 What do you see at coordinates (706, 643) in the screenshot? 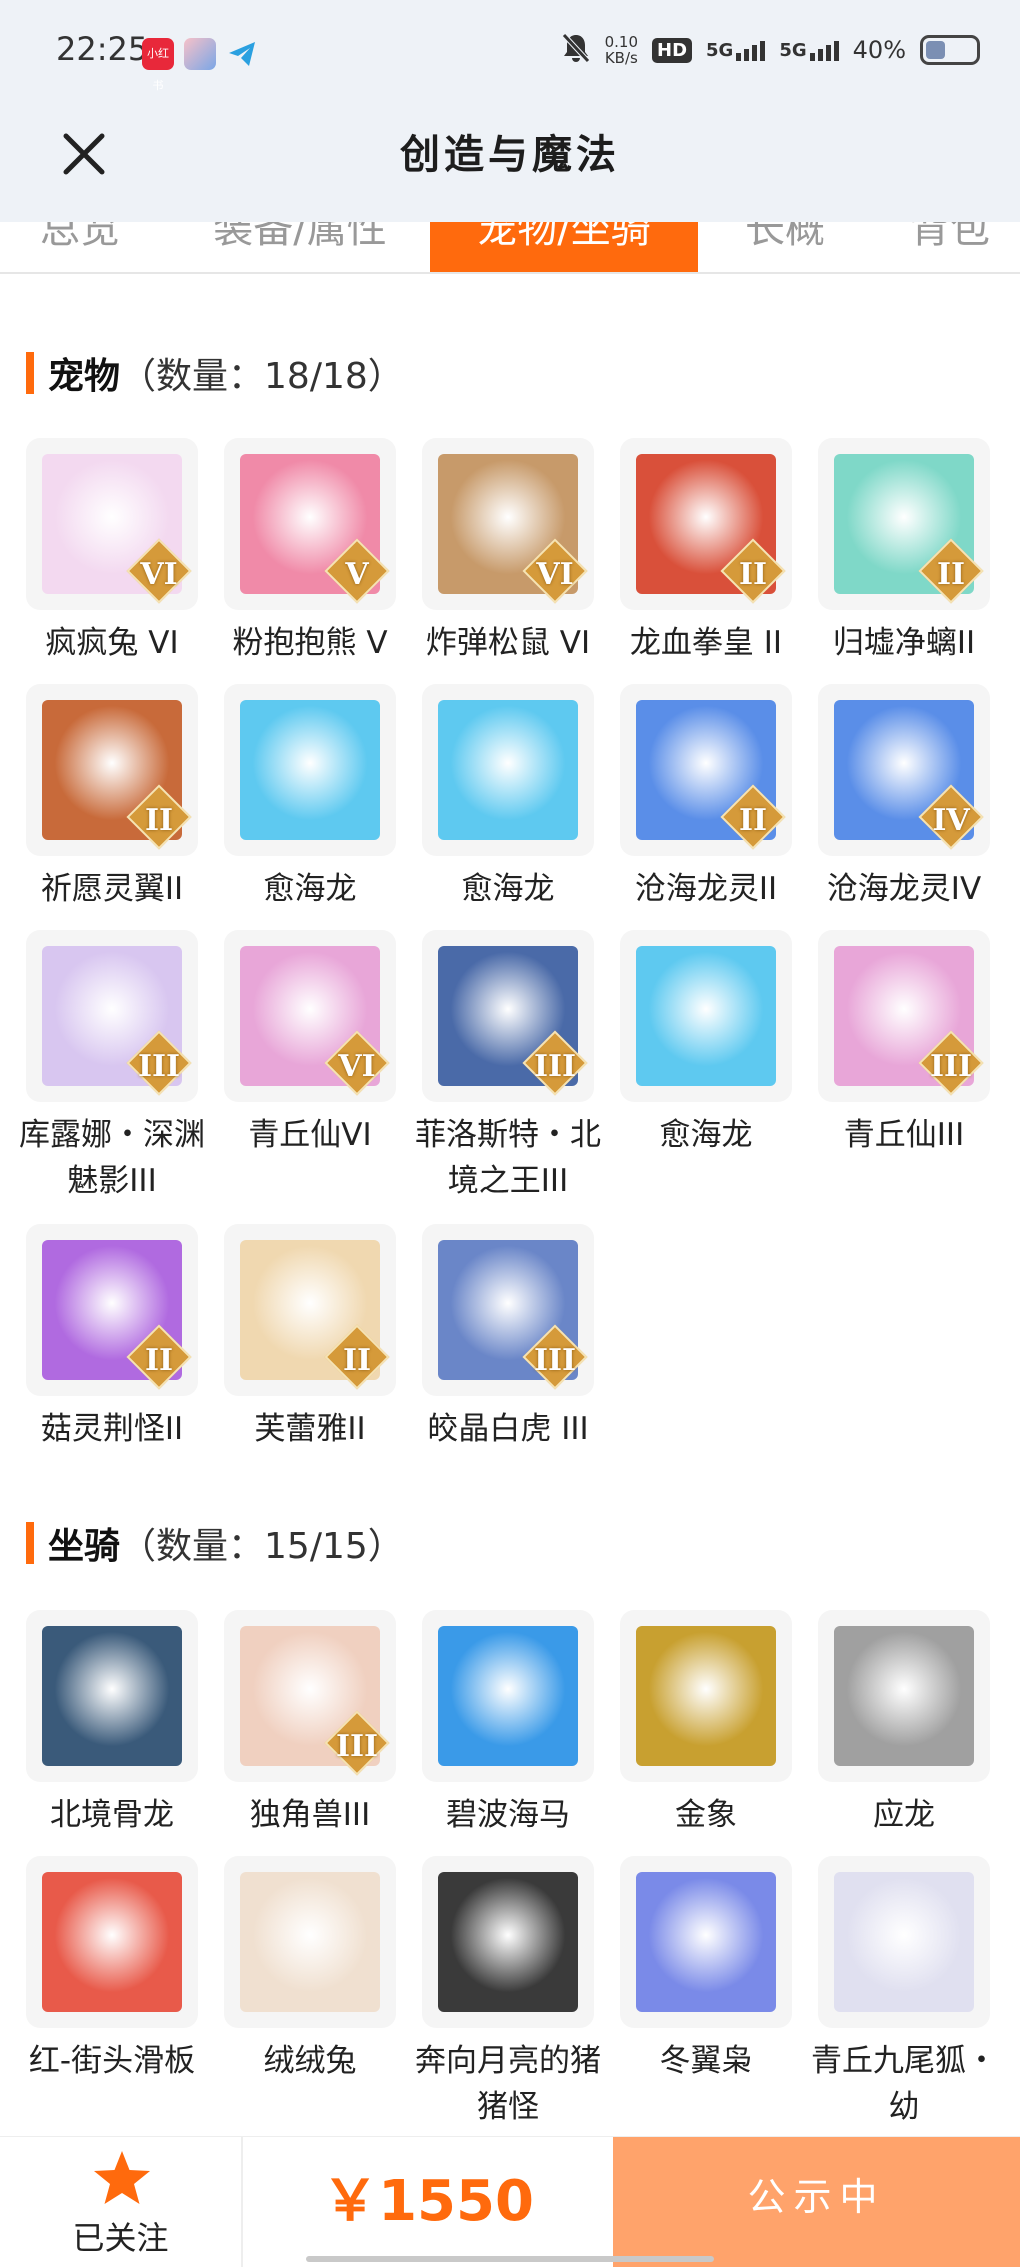
I see `item-name: 龙血拳皇 II` at bounding box center [706, 643].